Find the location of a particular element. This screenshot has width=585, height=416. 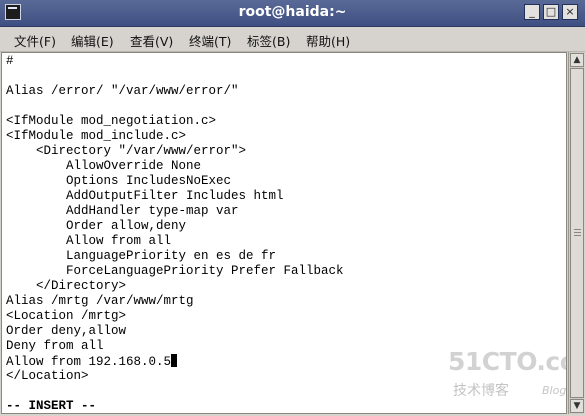

terminal-line: Order deny,allow is located at coordinates (66, 331).